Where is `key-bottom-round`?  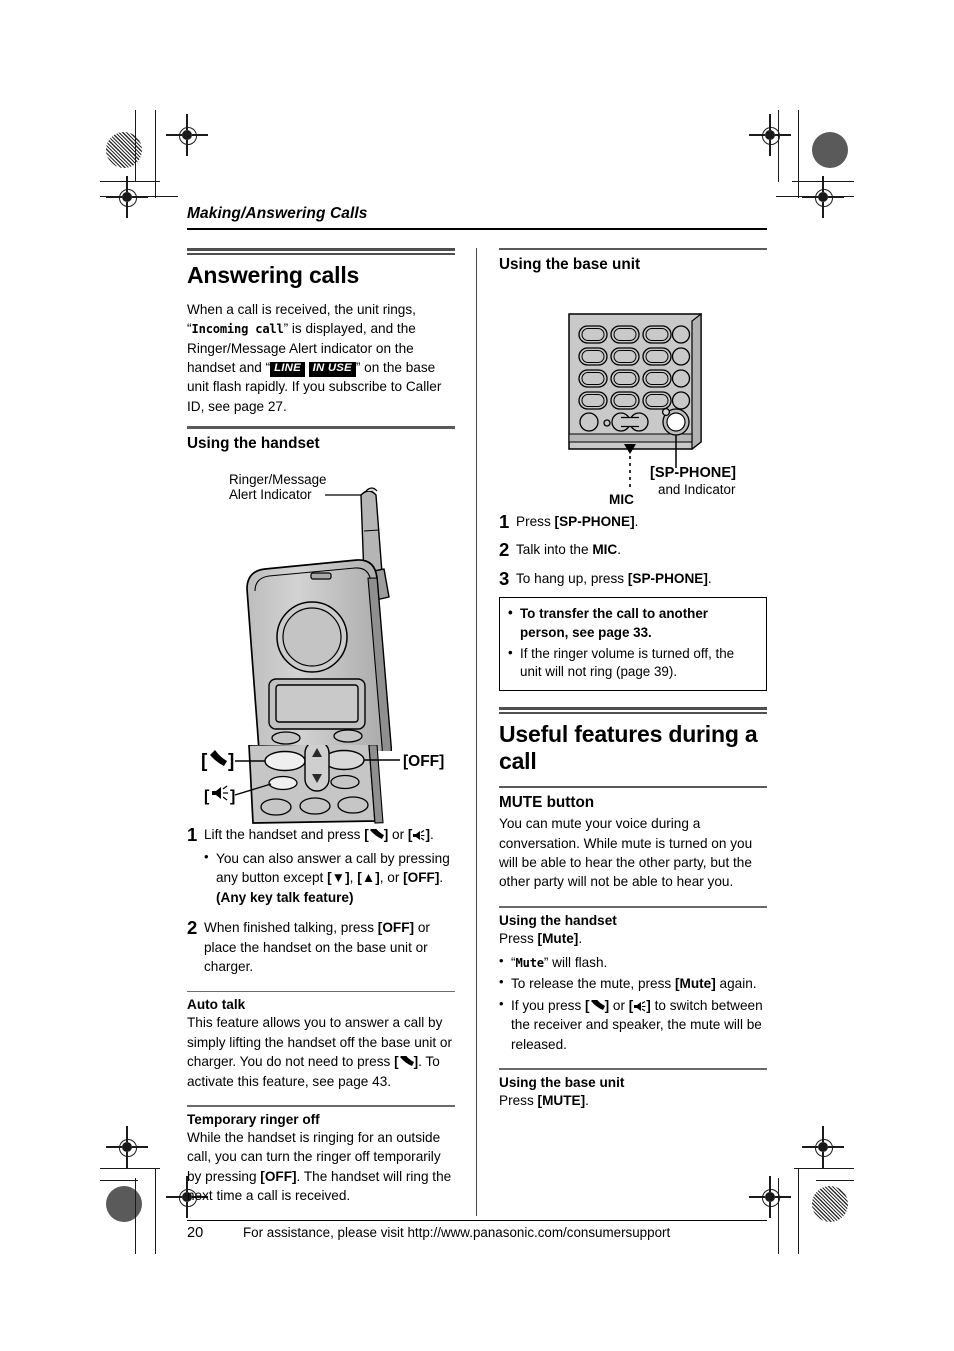 key-bottom-round is located at coordinates (589, 422).